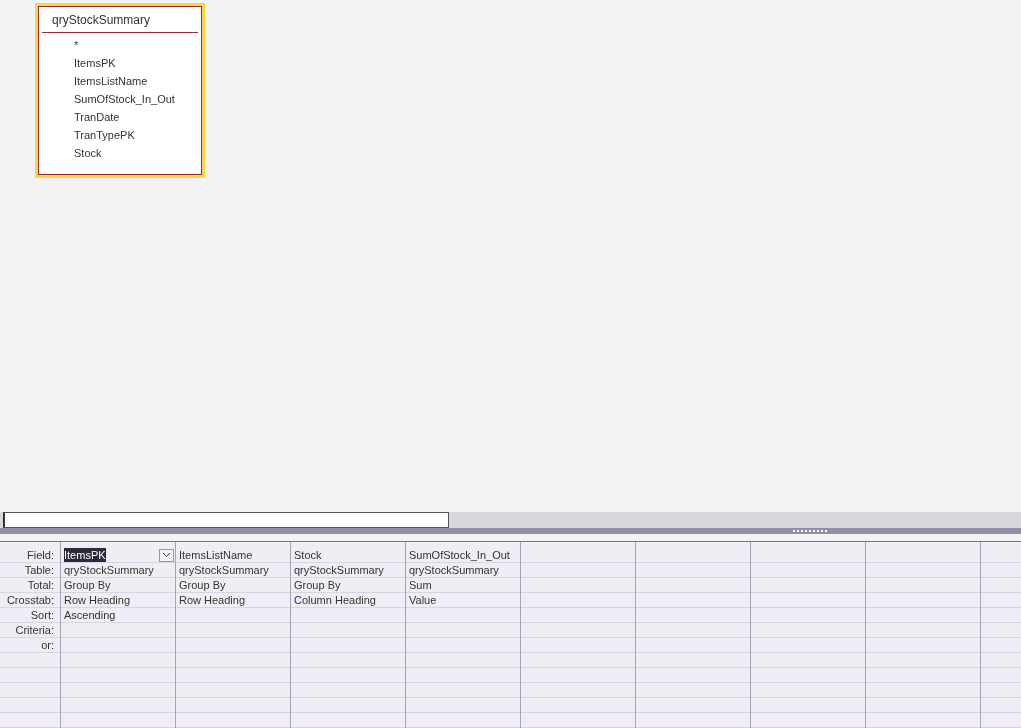  Describe the element at coordinates (136, 45) in the screenshot. I see `field-list-item: *` at that location.